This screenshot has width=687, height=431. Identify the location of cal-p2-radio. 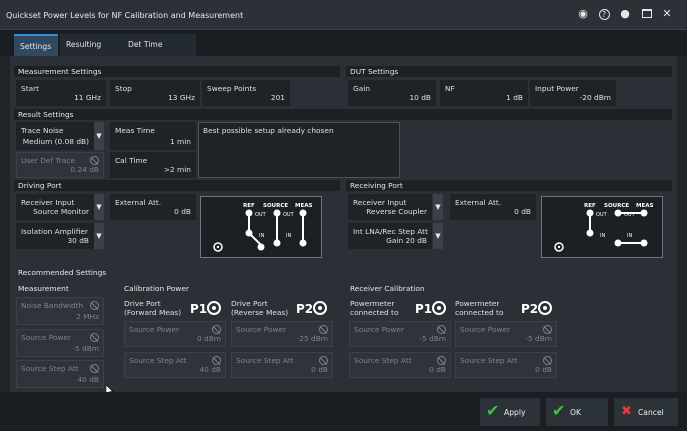
(320, 308).